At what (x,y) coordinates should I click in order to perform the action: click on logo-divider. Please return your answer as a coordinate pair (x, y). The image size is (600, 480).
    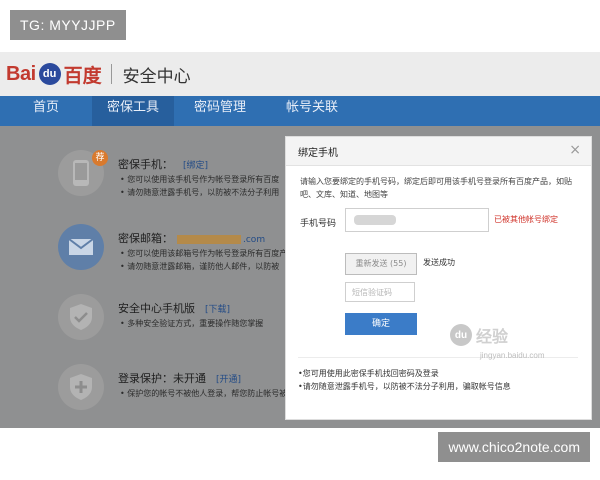
    Looking at the image, I should click on (111, 74).